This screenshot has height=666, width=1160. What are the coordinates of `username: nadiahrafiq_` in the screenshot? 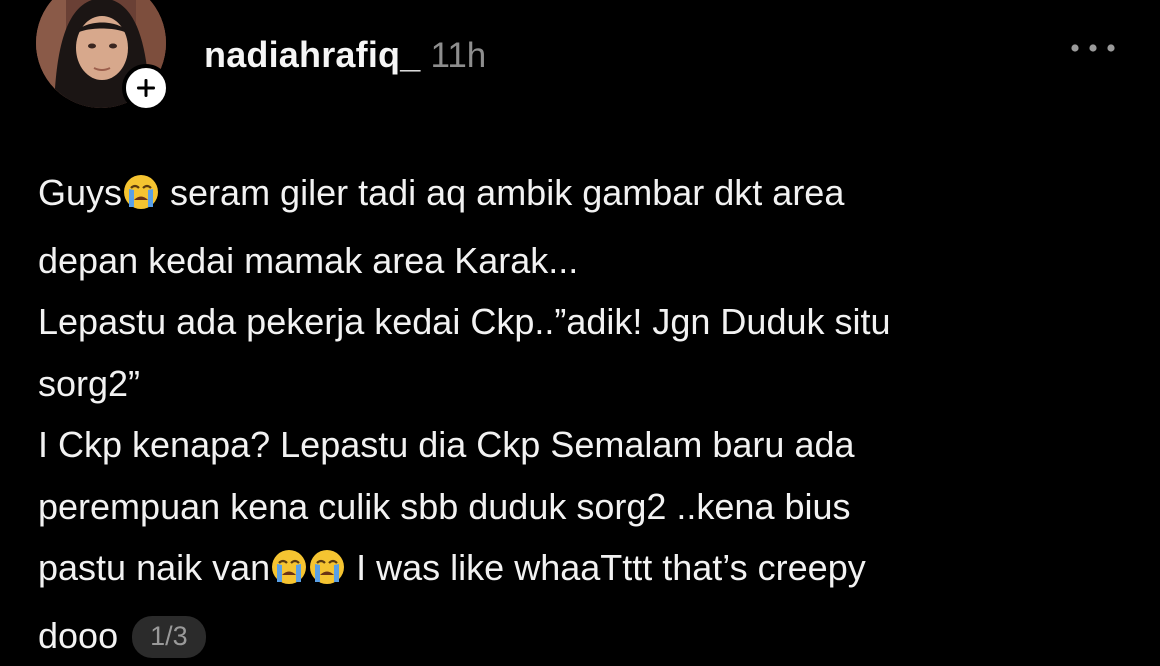 It's located at (312, 55).